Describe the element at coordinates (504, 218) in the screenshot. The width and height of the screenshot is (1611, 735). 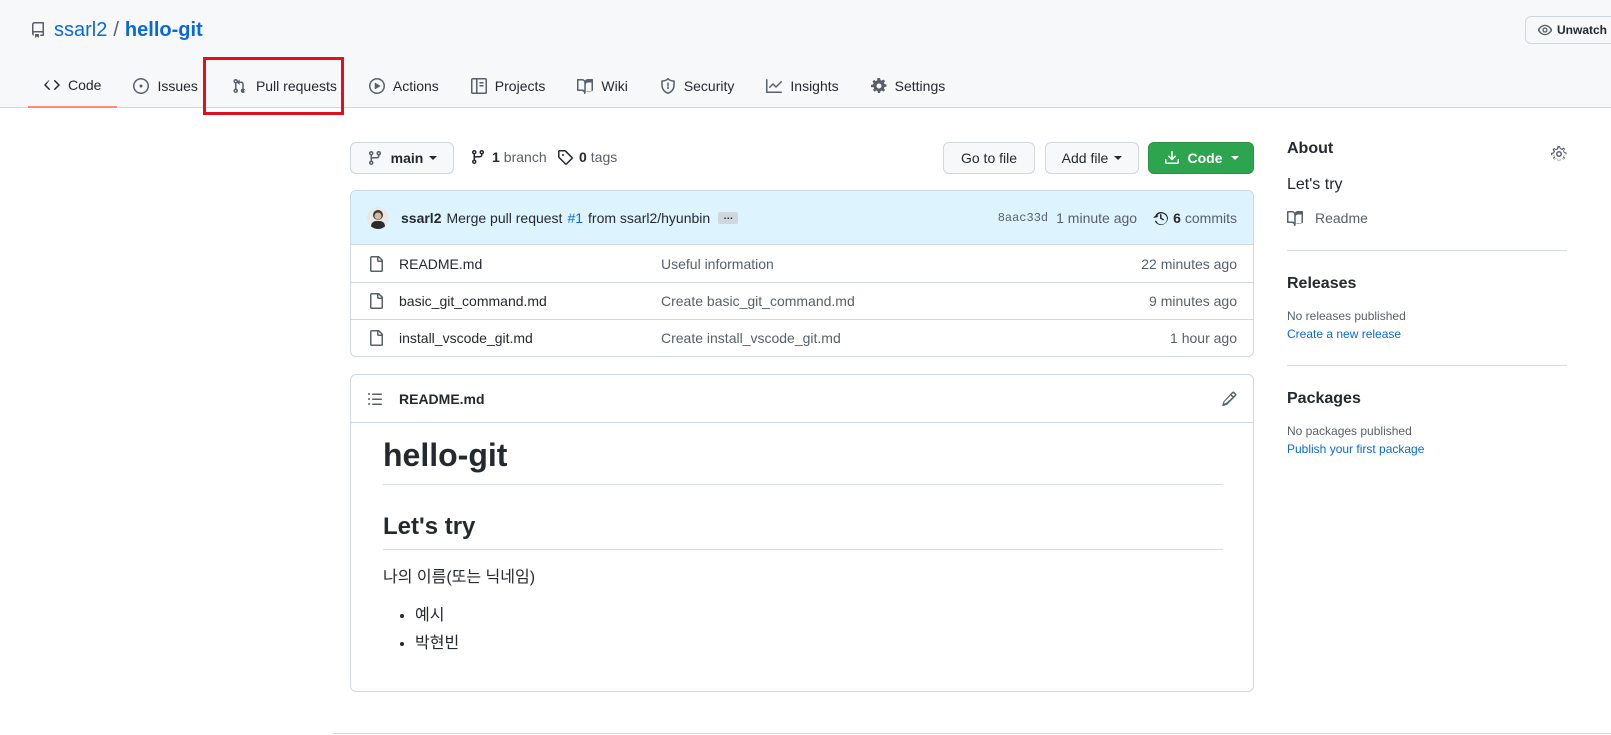
I see `commit-message-prefix: Merge pull request` at that location.